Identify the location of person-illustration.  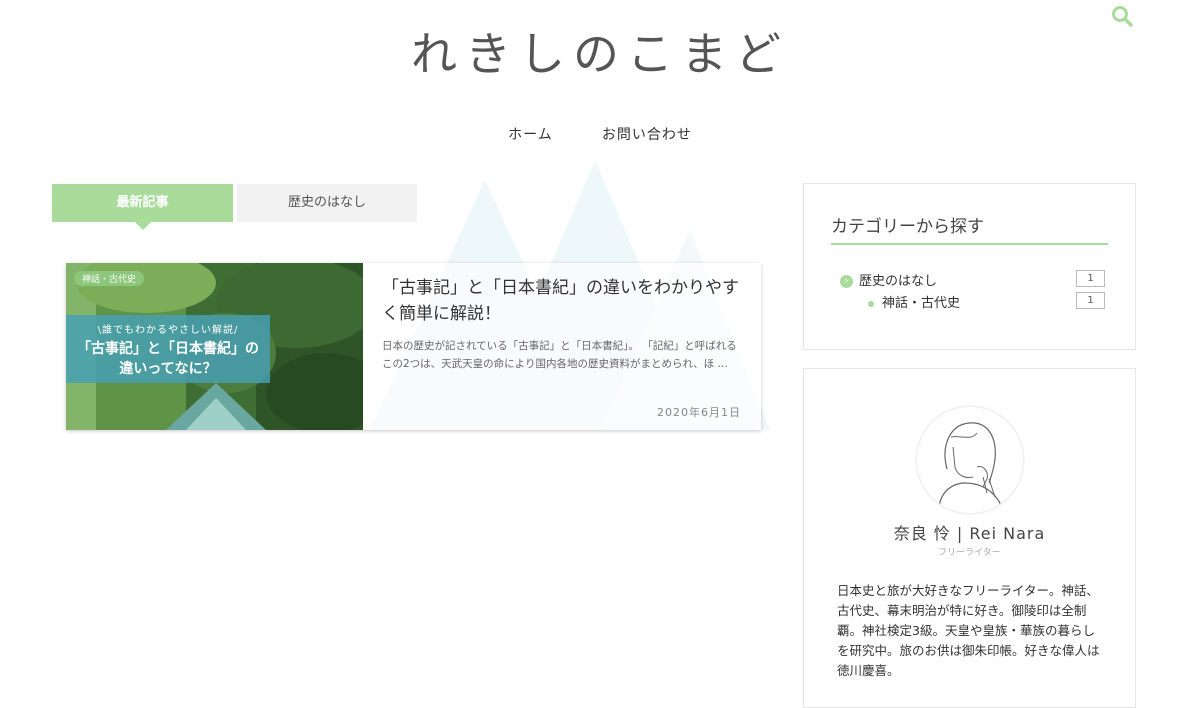
(970, 465).